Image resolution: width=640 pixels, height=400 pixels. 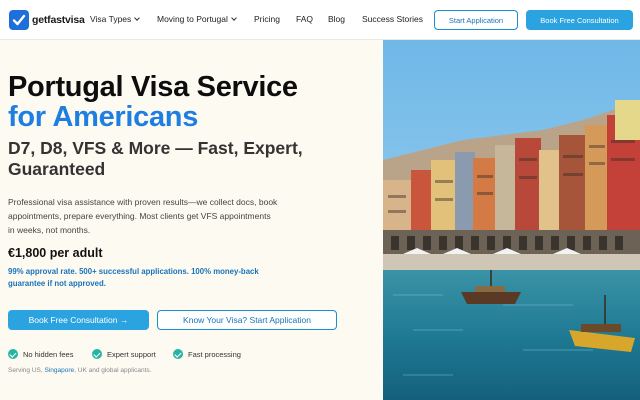 I want to click on nav-faq-label: FAQ, so click(x=305, y=19).